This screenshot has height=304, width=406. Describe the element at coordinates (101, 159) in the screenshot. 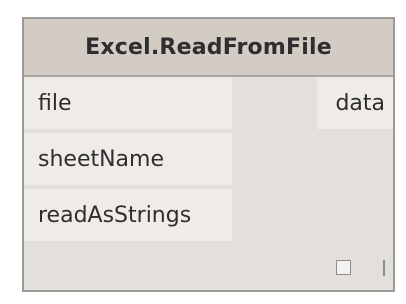

I see `input-port-label: sheetName` at that location.